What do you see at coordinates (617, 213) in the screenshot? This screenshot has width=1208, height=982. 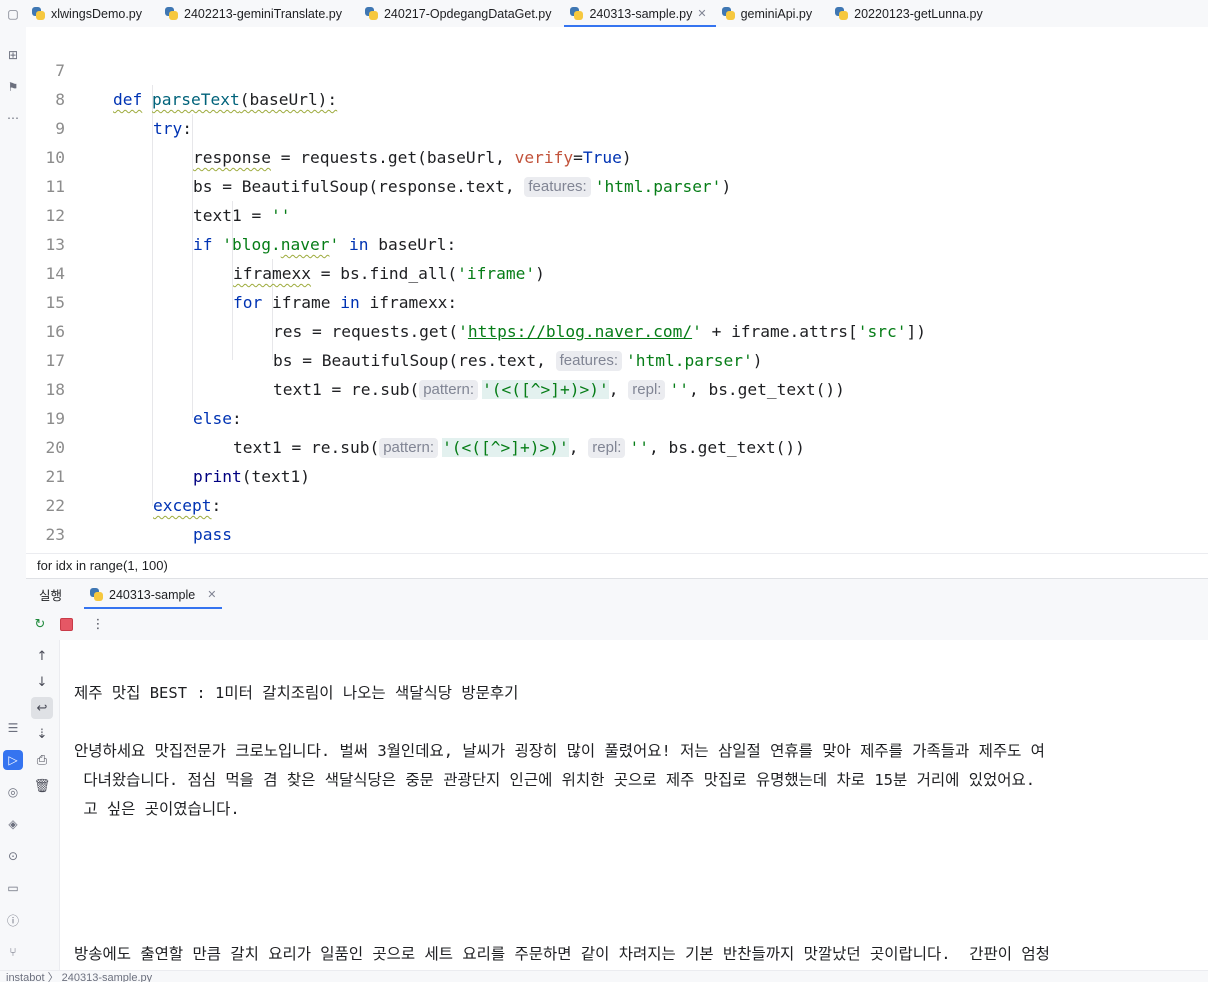 I see `code-line: 12 if 'blog.naver' in baseUrl:` at bounding box center [617, 213].